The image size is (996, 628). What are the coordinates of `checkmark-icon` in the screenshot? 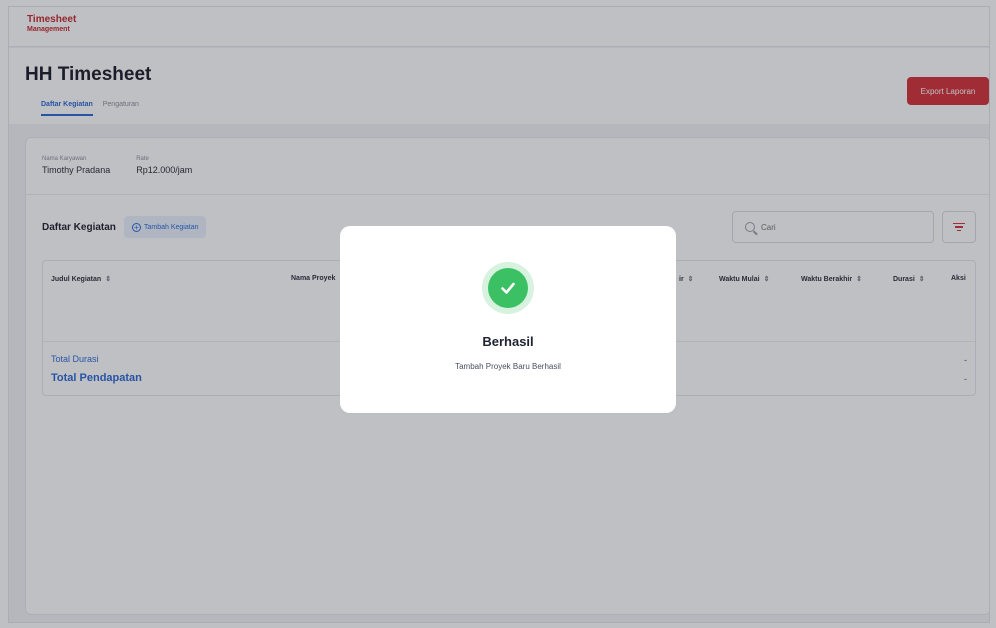 It's located at (508, 288).